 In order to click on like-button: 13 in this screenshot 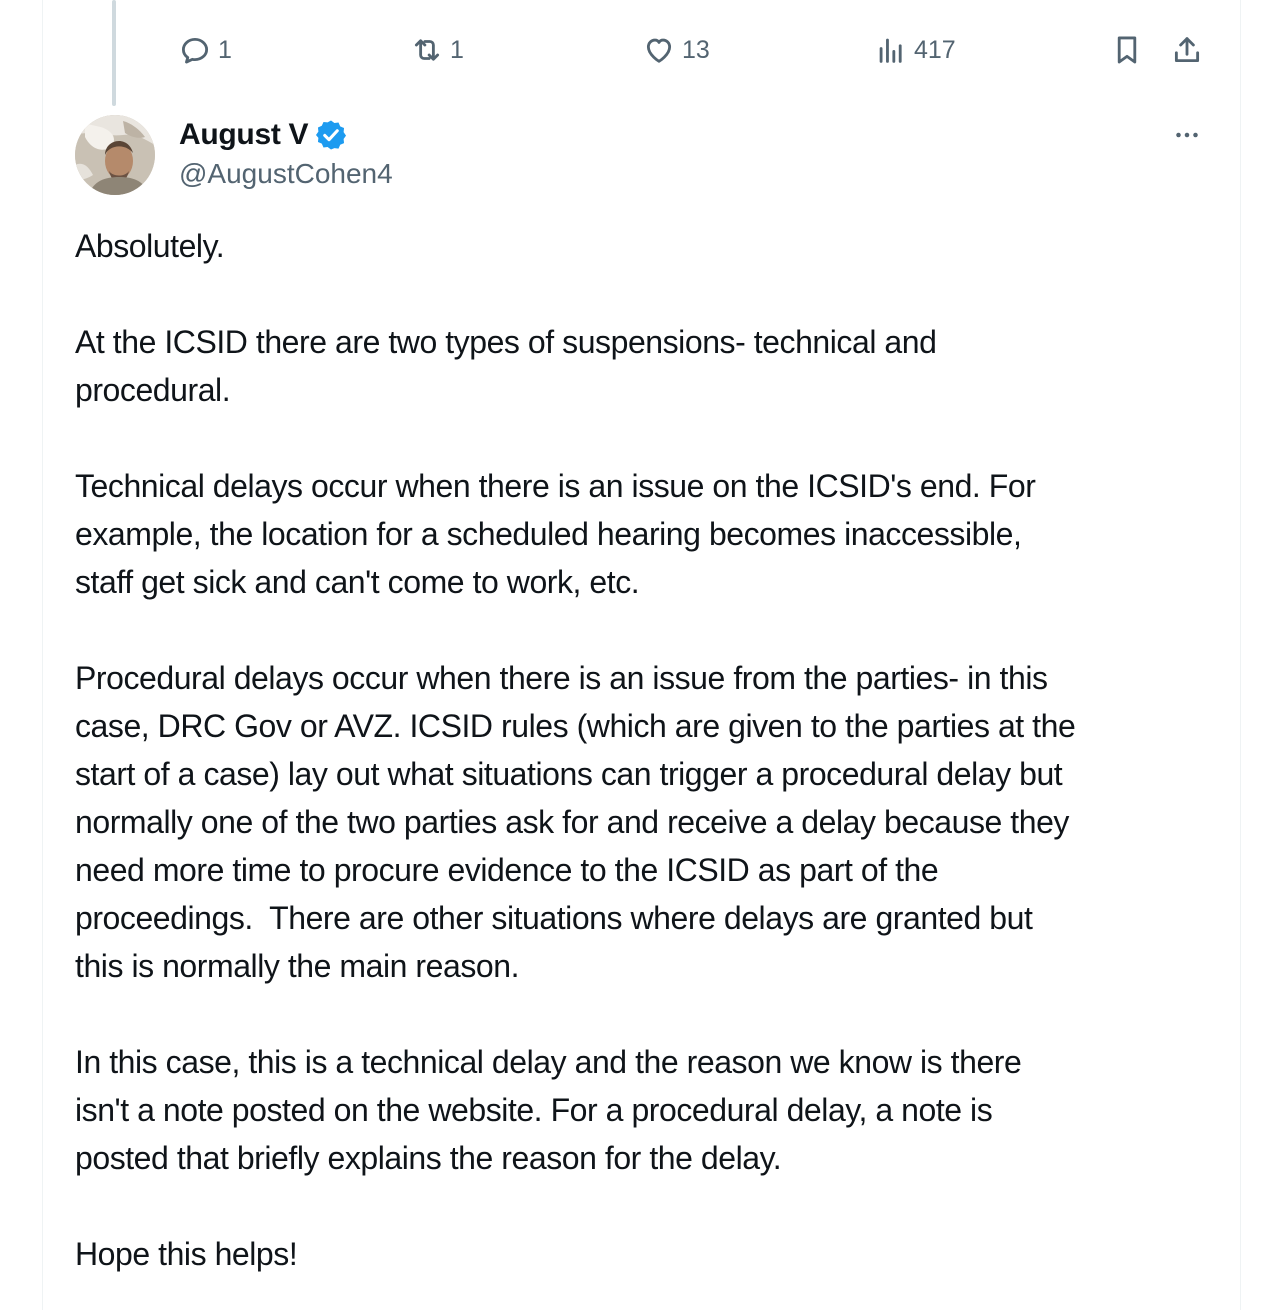, I will do `click(676, 50)`.